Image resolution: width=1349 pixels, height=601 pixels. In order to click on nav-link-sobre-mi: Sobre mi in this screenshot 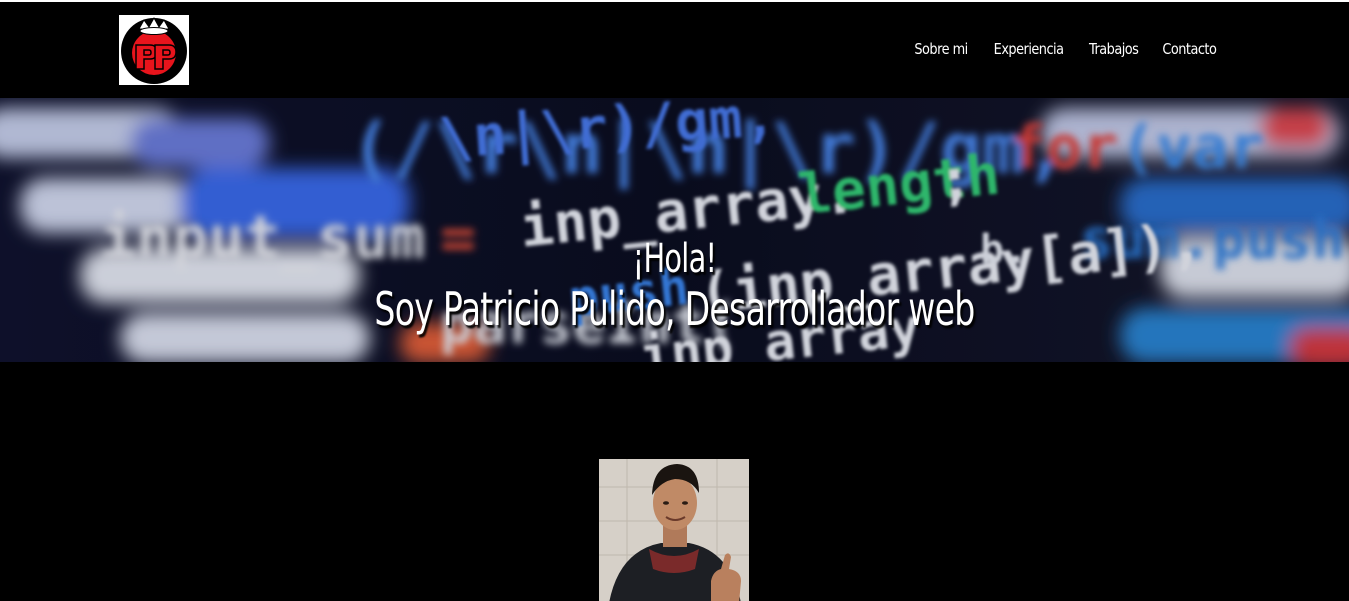, I will do `click(941, 49)`.